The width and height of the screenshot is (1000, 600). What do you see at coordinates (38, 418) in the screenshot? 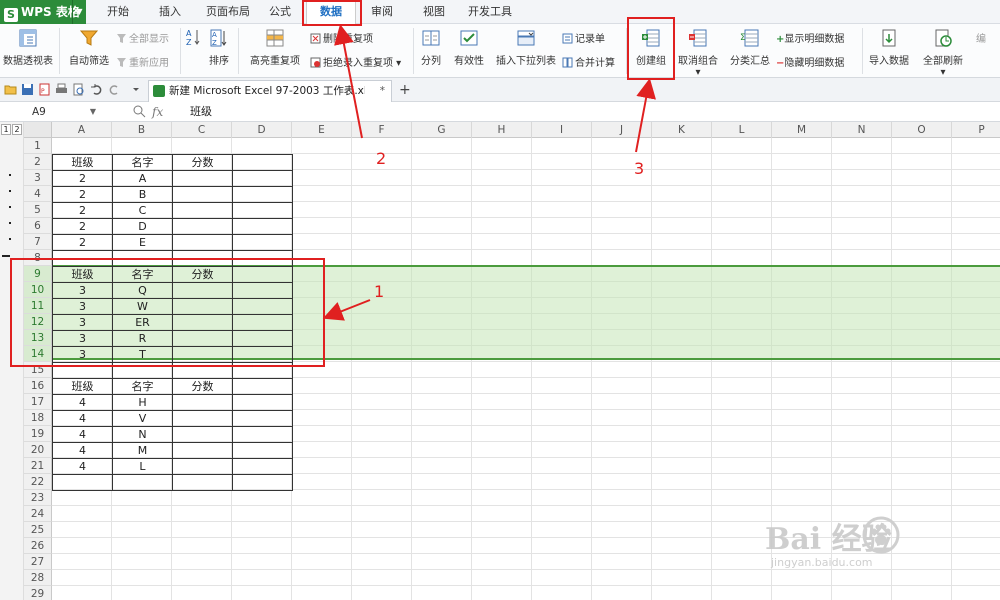
I see `row-header-18: 18` at bounding box center [38, 418].